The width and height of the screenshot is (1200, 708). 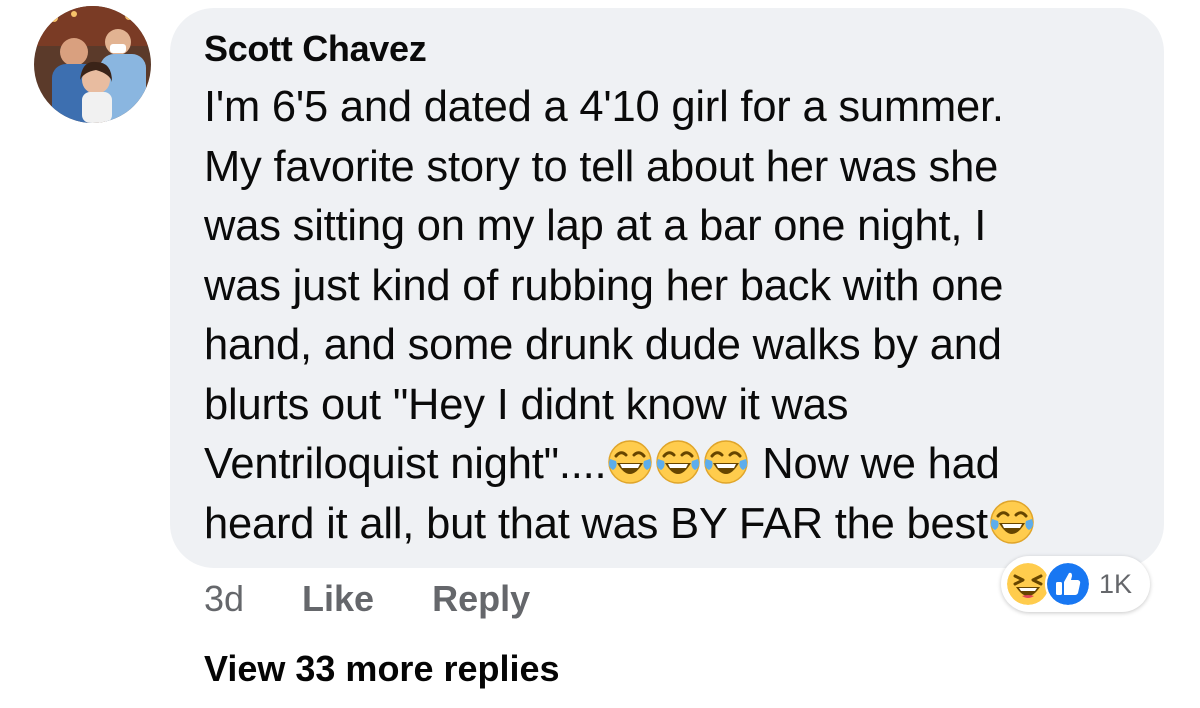 What do you see at coordinates (1116, 583) in the screenshot?
I see `reaction-count: 1K` at bounding box center [1116, 583].